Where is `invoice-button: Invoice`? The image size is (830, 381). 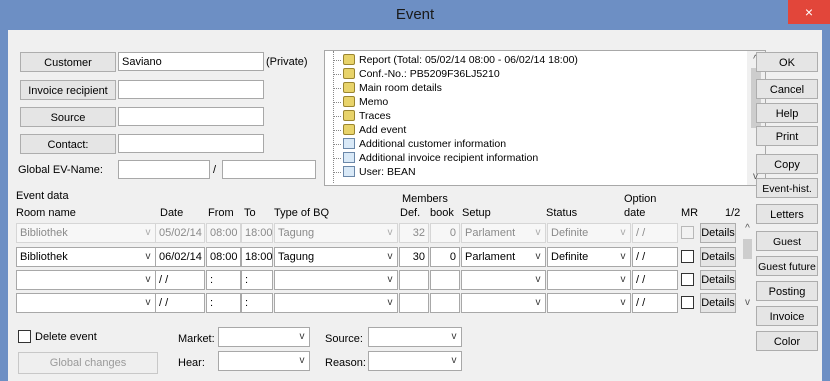
invoice-button: Invoice is located at coordinates (787, 316).